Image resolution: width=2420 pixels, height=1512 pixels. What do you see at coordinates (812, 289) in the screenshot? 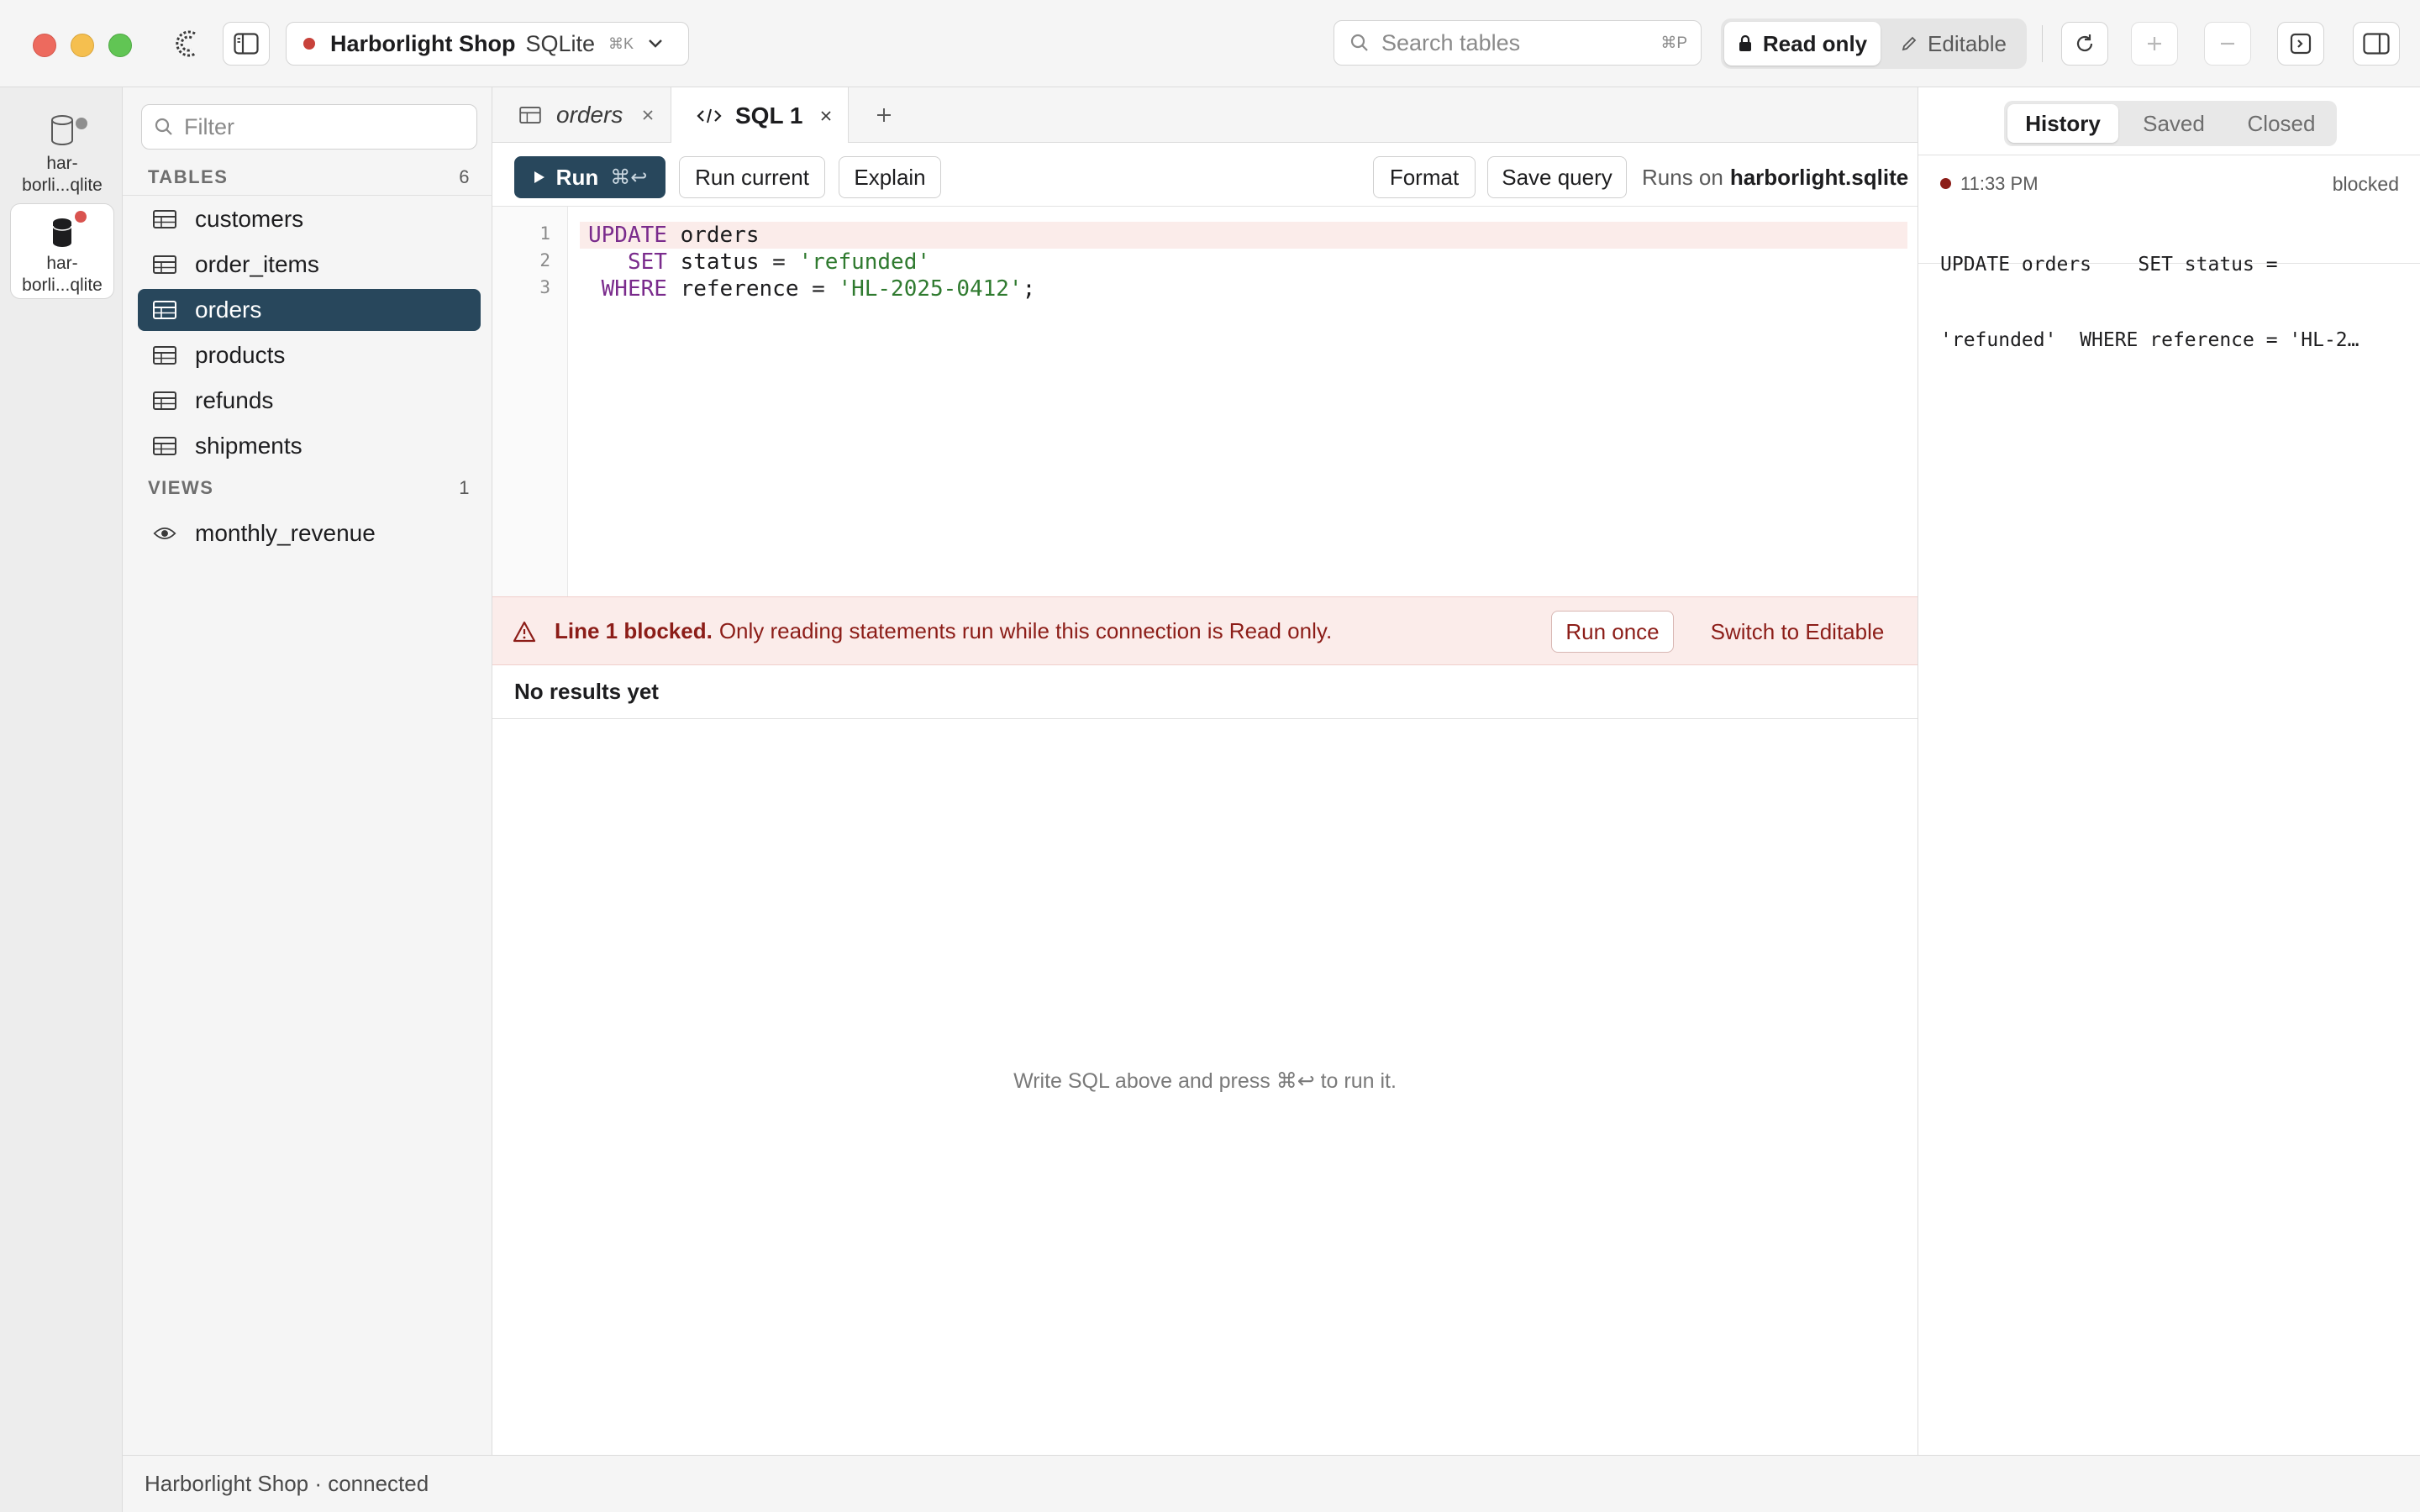
I see `code-line-3: WHERE reference = 'HL-2025-0412';` at bounding box center [812, 289].